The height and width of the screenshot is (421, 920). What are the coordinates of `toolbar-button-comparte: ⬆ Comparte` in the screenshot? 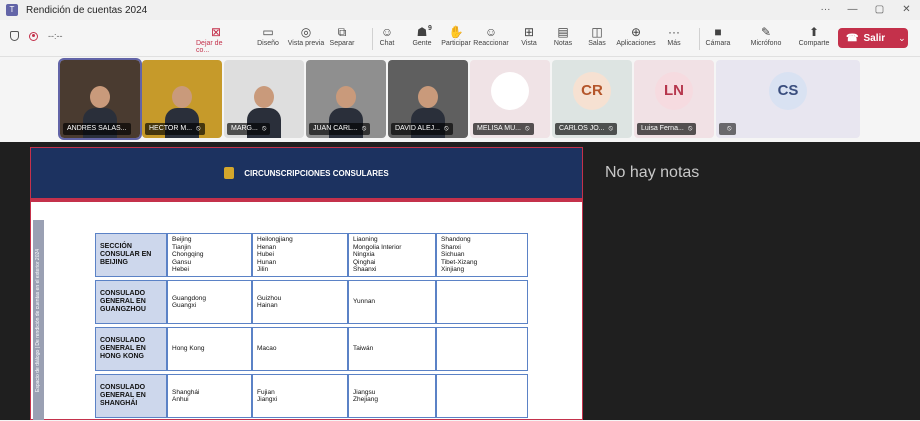 It's located at (814, 39).